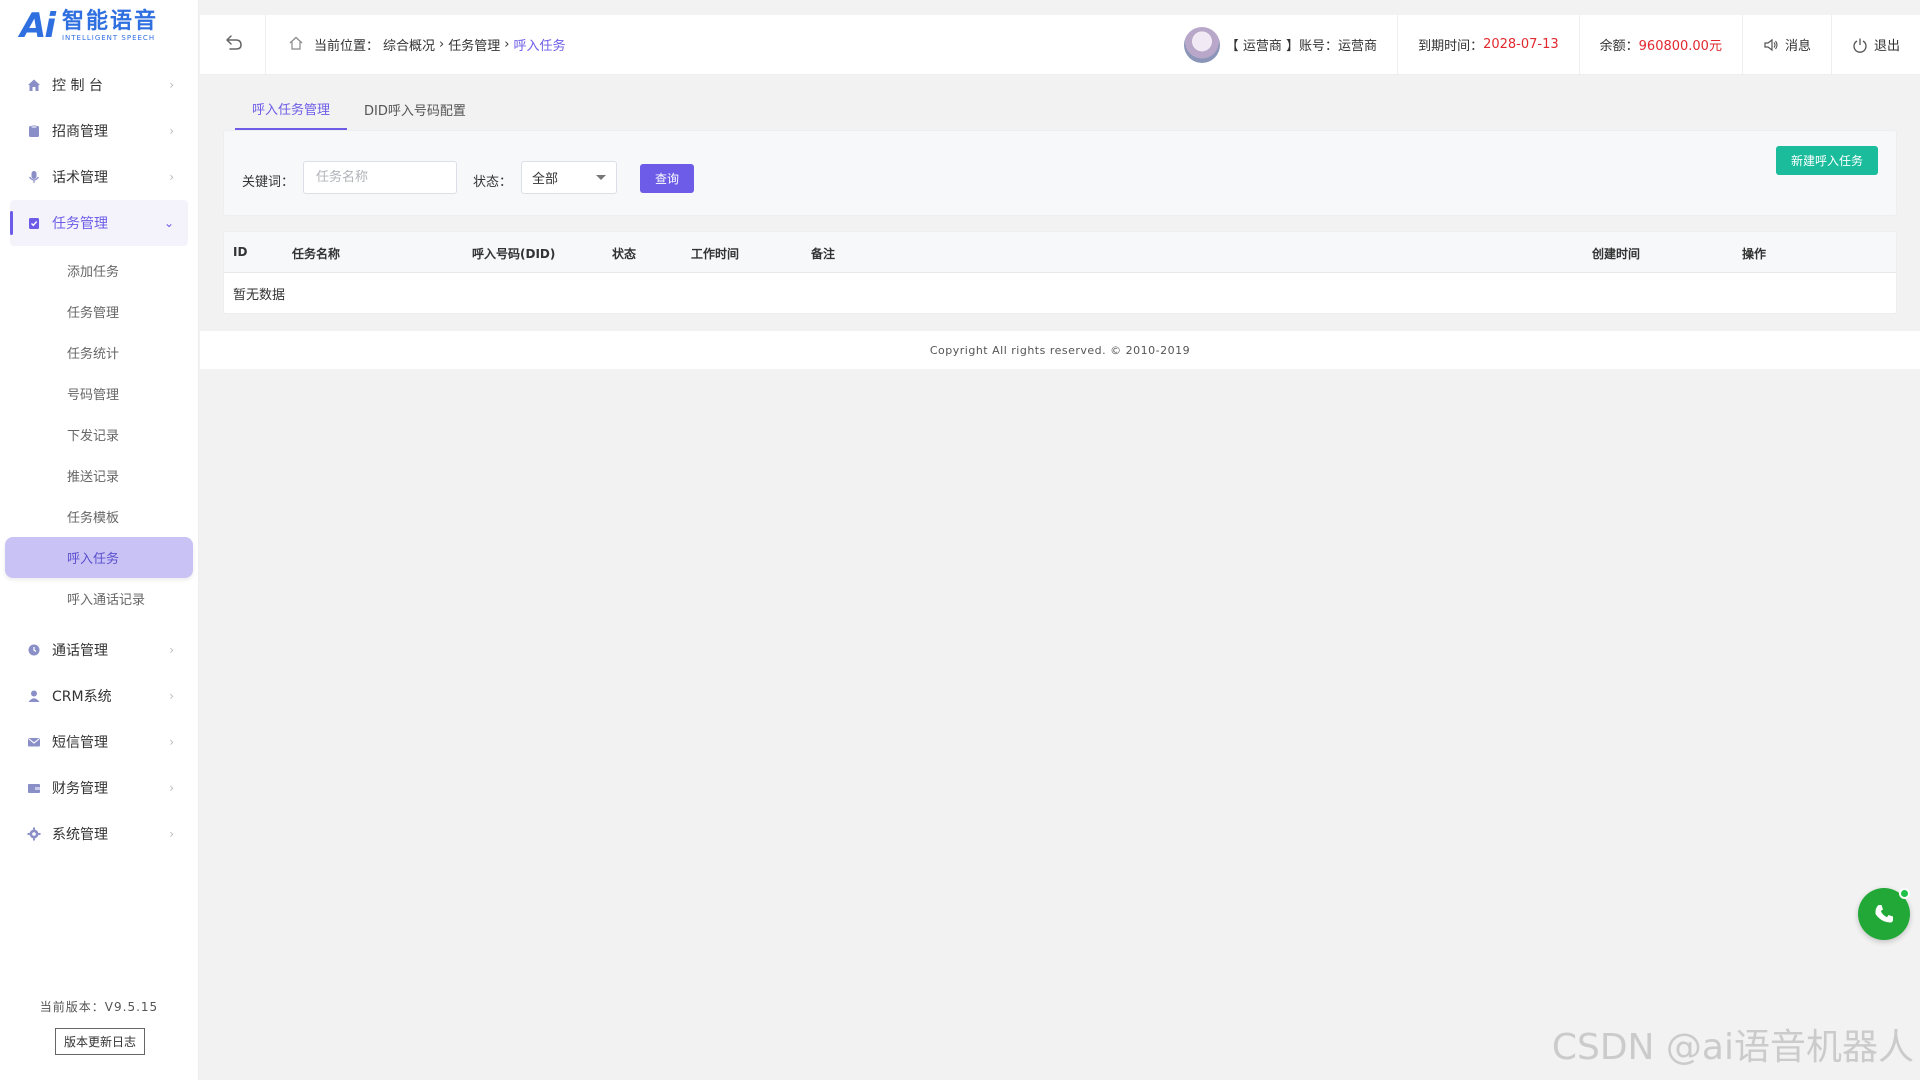 Image resolution: width=1920 pixels, height=1080 pixels. What do you see at coordinates (545, 179) in the screenshot?
I see `status-select-value: 全部` at bounding box center [545, 179].